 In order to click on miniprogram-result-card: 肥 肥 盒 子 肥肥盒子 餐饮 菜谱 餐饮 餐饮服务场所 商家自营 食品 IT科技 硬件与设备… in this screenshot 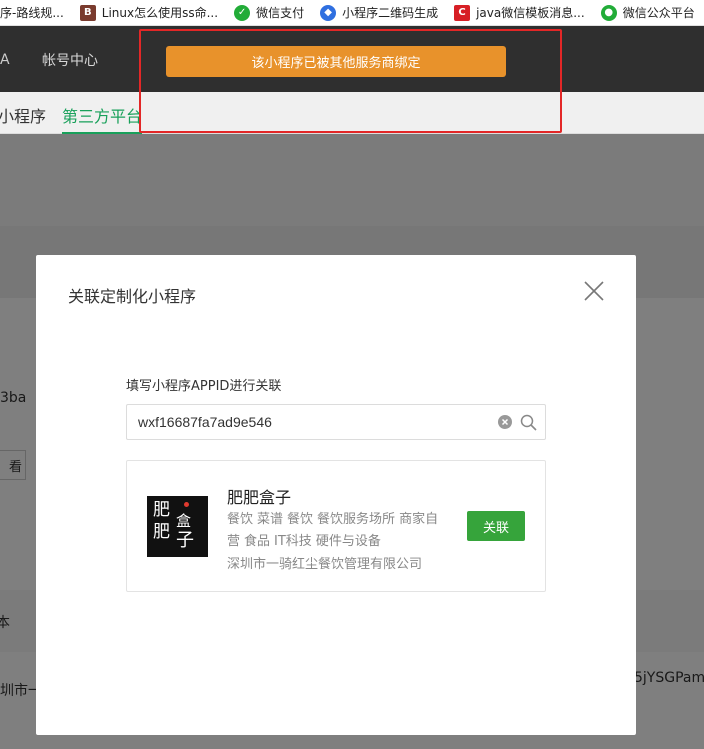, I will do `click(336, 526)`.